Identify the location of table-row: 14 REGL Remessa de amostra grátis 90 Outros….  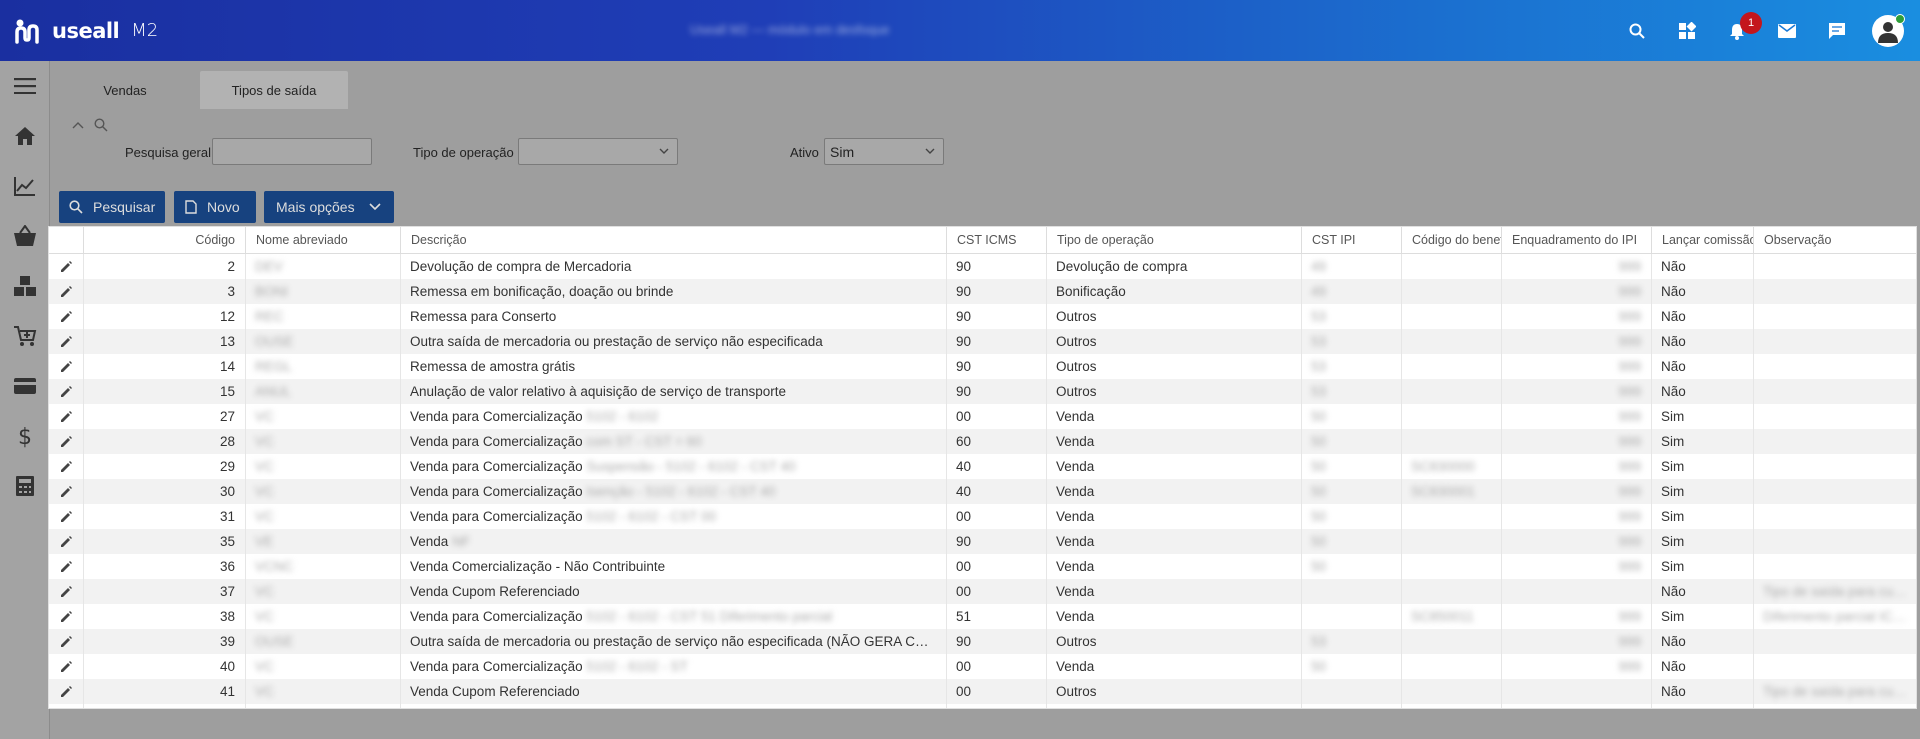
(982, 366).